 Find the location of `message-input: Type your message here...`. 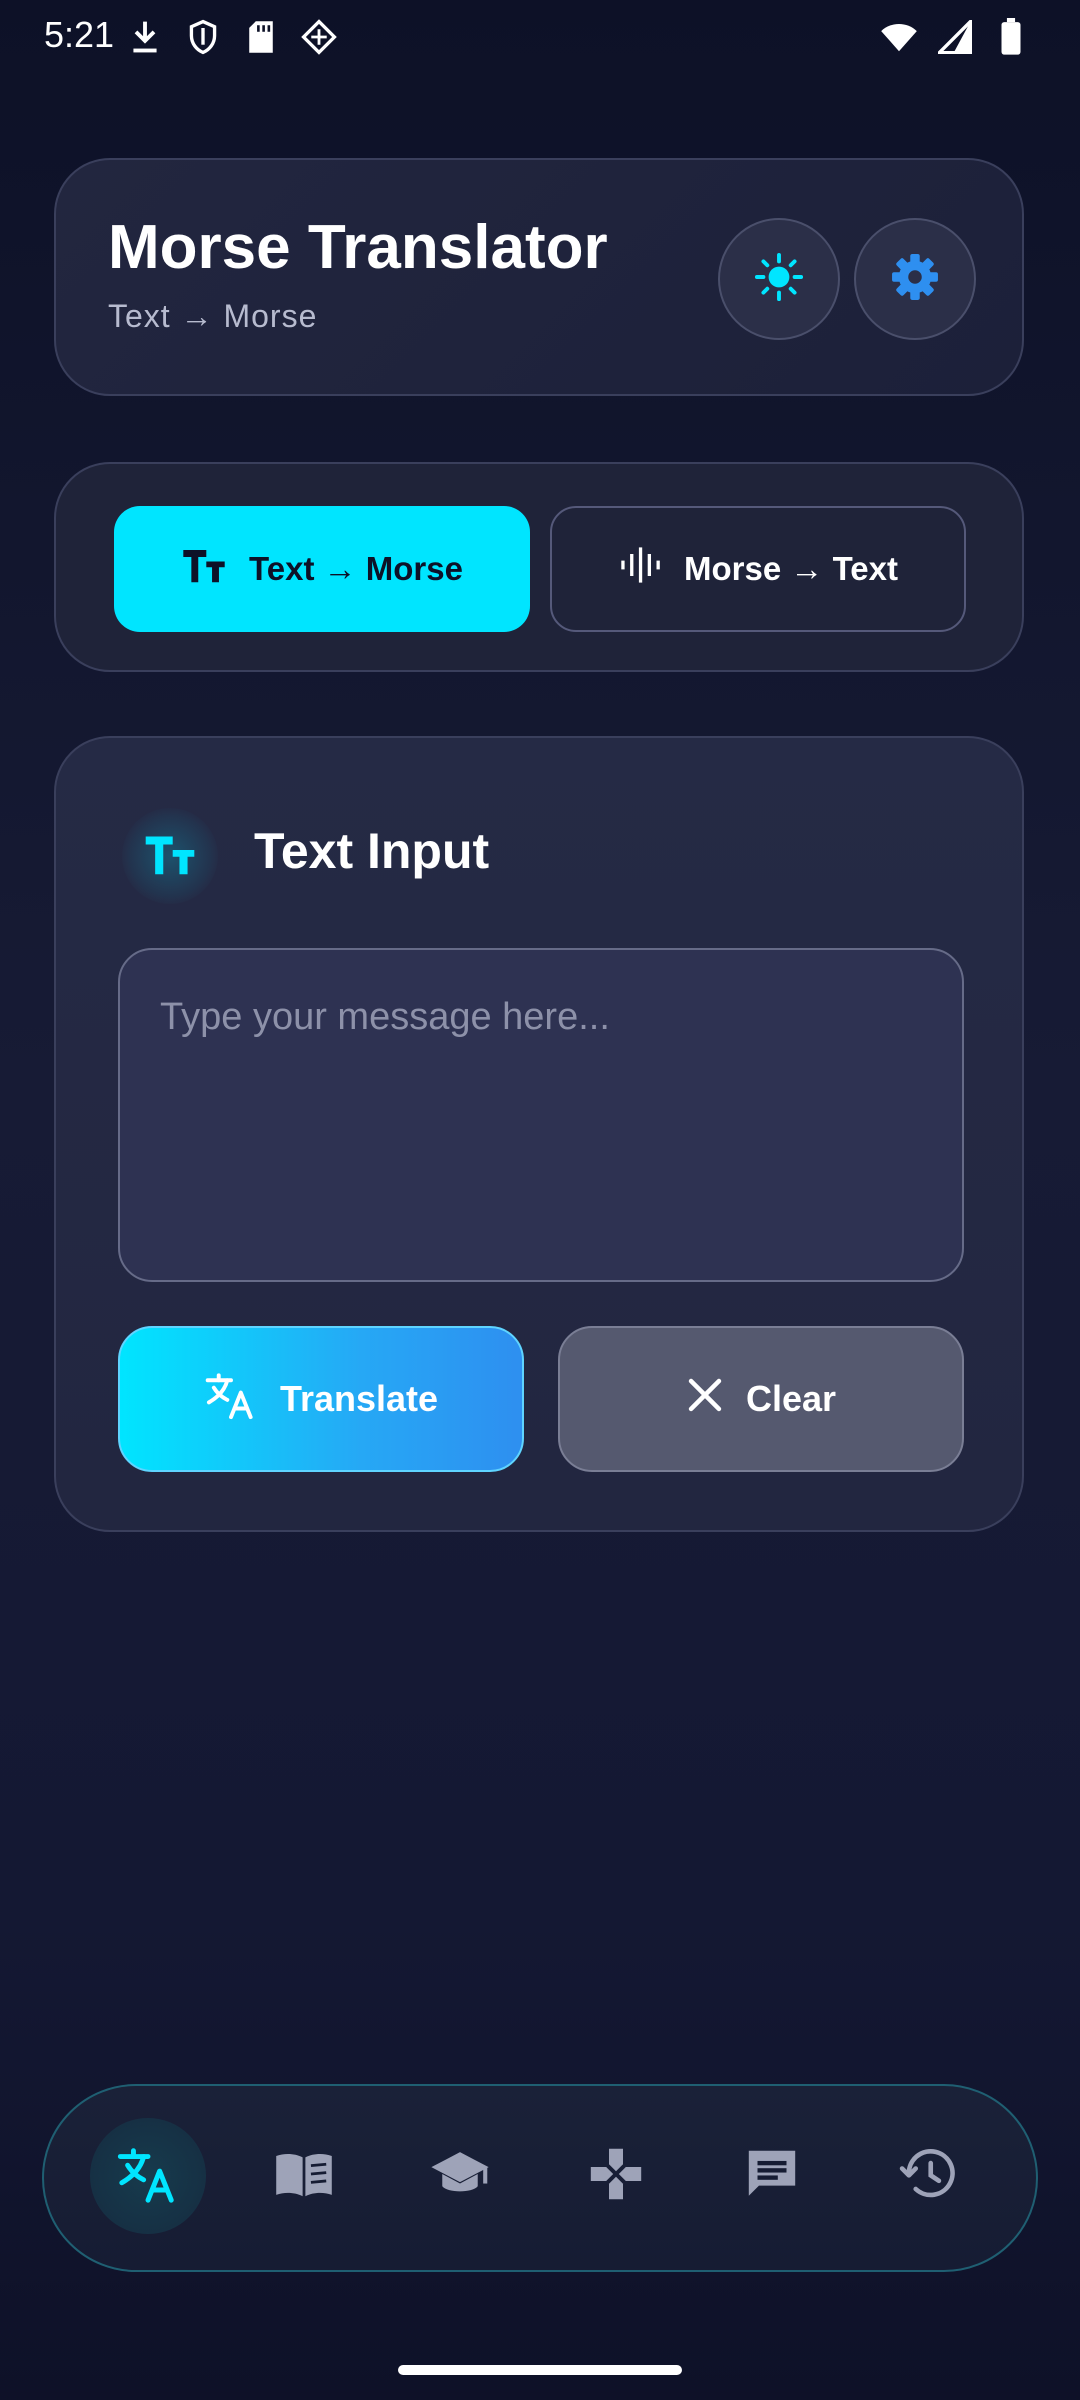

message-input: Type your message here... is located at coordinates (541, 1115).